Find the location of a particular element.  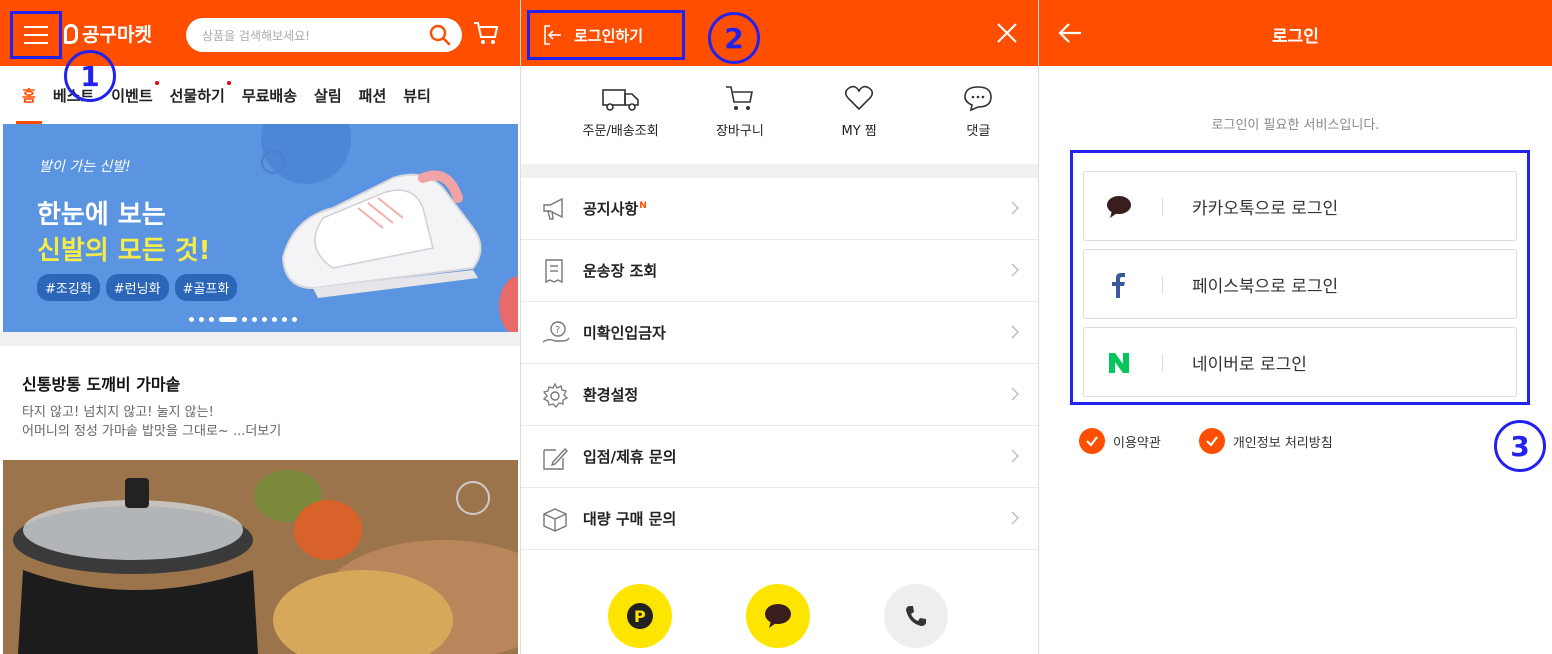

product-photo-gamasot is located at coordinates (260, 557).